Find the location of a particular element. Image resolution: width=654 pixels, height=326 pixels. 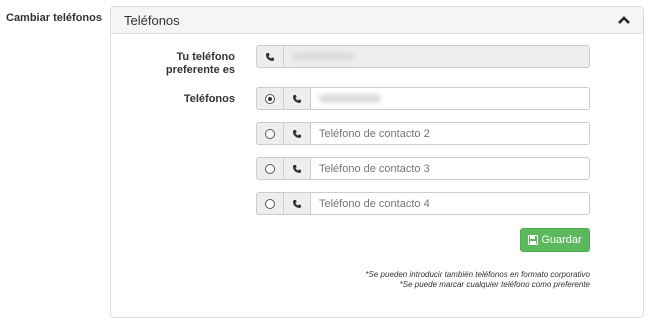

radio-checked-icon is located at coordinates (270, 98).